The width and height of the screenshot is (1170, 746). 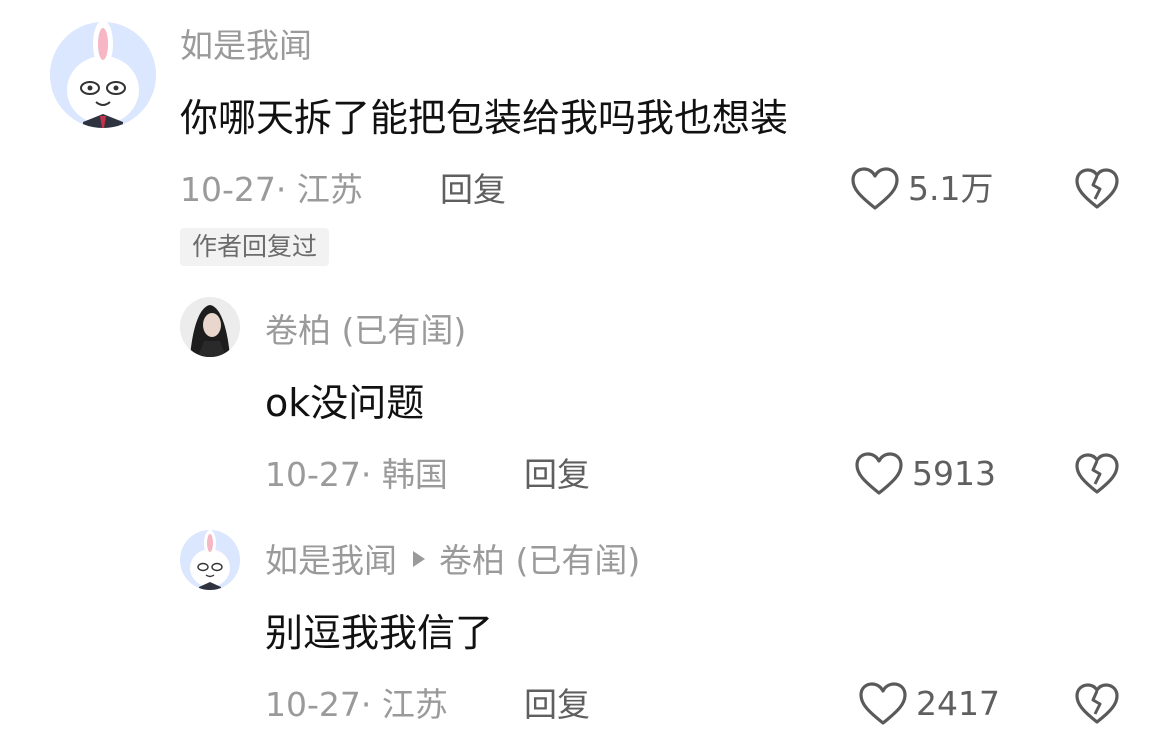 What do you see at coordinates (539, 560) in the screenshot?
I see `reply-to-username: 卷柏 (已有闺)` at bounding box center [539, 560].